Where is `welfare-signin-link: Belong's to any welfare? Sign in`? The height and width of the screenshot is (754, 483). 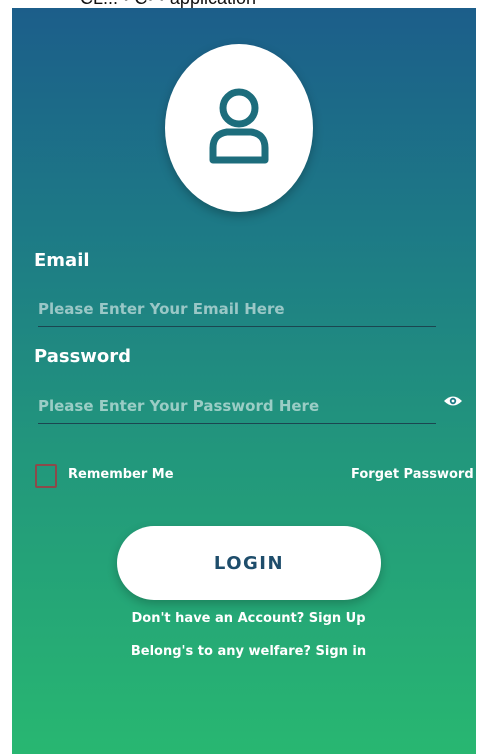 welfare-signin-link: Belong's to any welfare? Sign in is located at coordinates (247, 651).